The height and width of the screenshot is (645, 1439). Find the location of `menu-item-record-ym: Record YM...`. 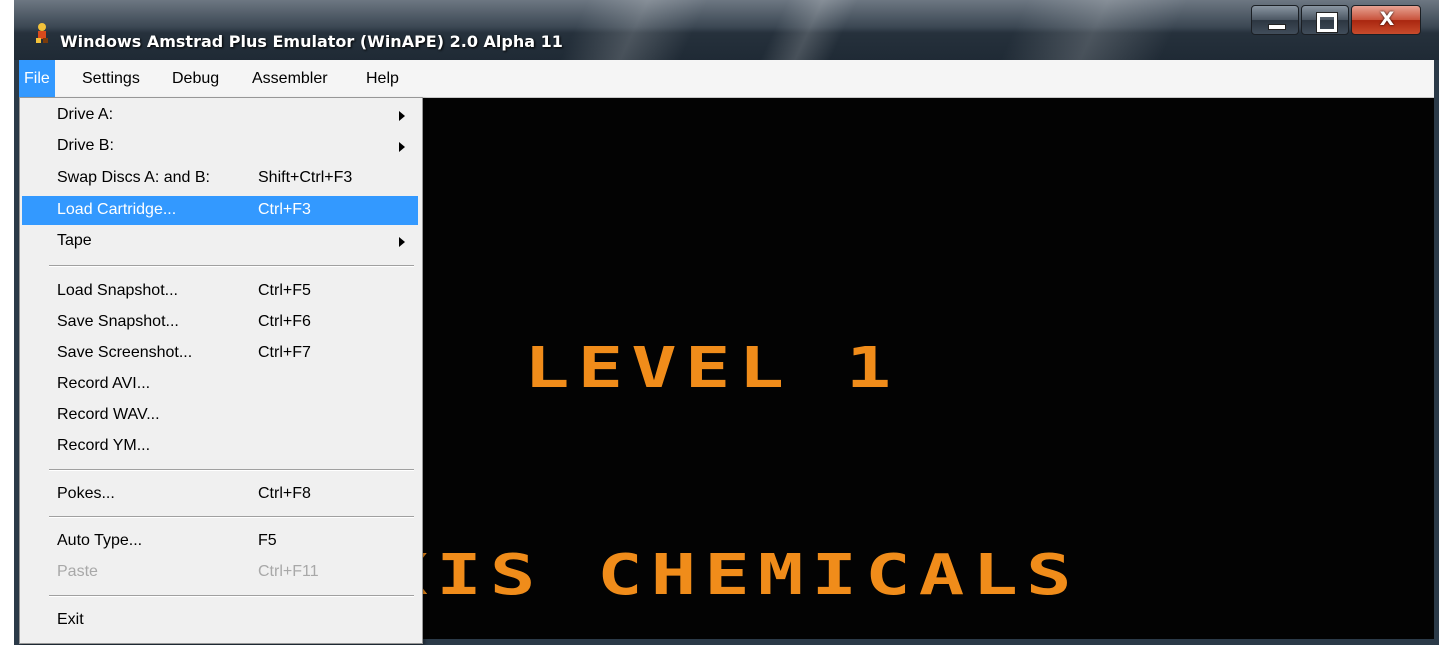

menu-item-record-ym: Record YM... is located at coordinates (220, 446).